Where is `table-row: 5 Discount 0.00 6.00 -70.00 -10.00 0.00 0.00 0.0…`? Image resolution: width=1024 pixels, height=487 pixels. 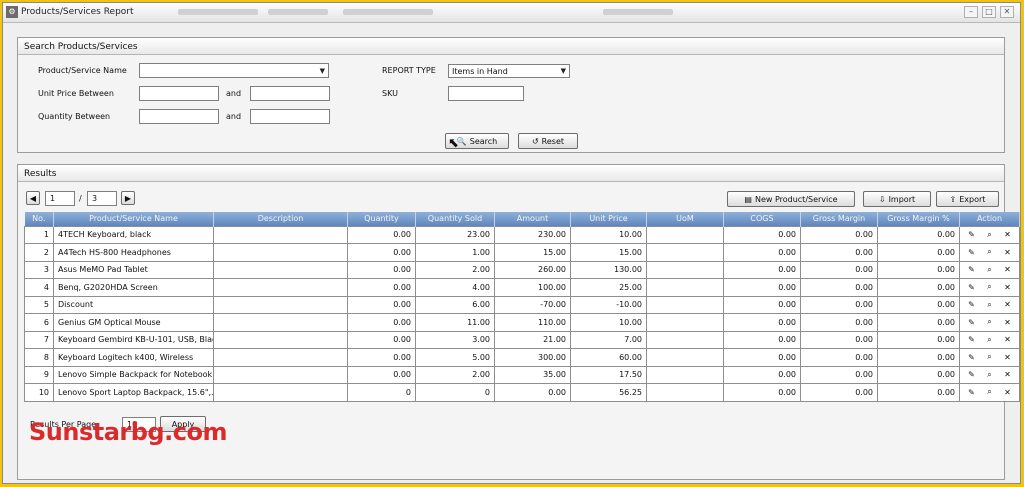
table-row: 5 Discount 0.00 6.00 -70.00 -10.00 0.00 0.00 0.0… is located at coordinates (522, 304).